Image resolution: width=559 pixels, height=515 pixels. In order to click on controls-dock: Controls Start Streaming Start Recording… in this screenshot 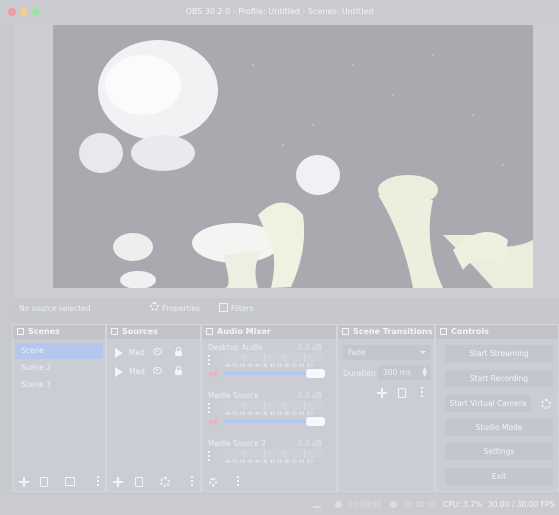, I will do `click(497, 408)`.